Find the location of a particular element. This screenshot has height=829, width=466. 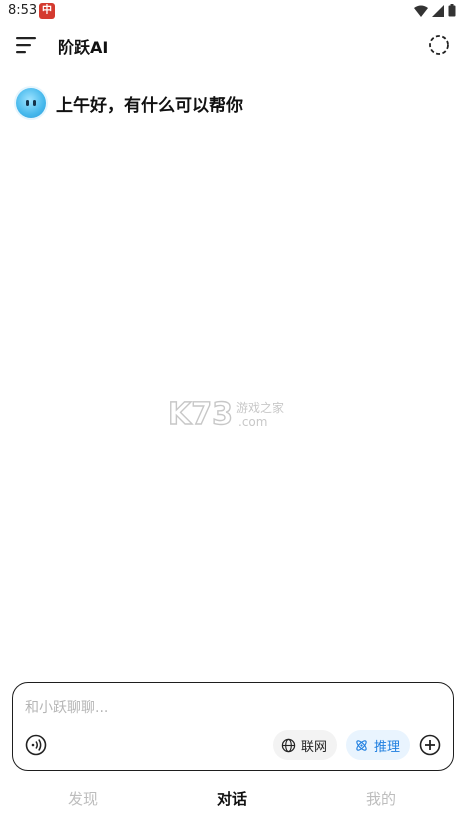

avatar-eye-left is located at coordinates (27, 103).